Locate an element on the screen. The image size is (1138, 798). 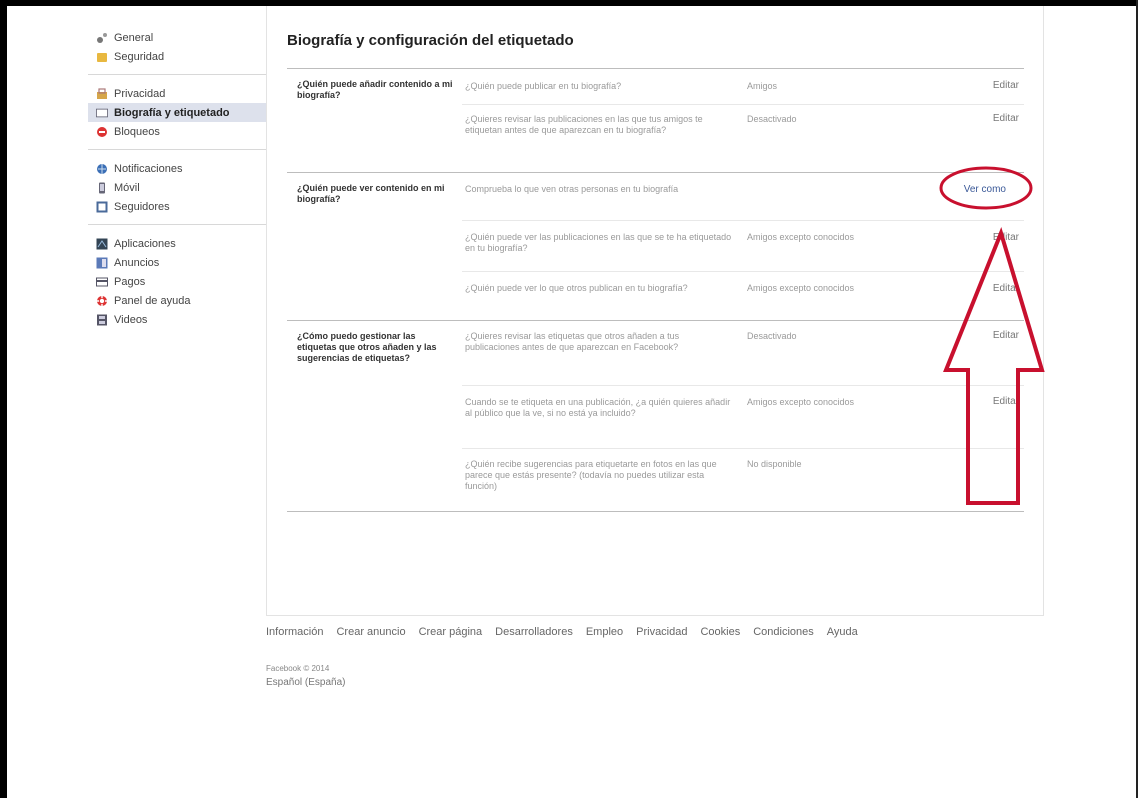
annotation-overlay is located at coordinates (992, 335).